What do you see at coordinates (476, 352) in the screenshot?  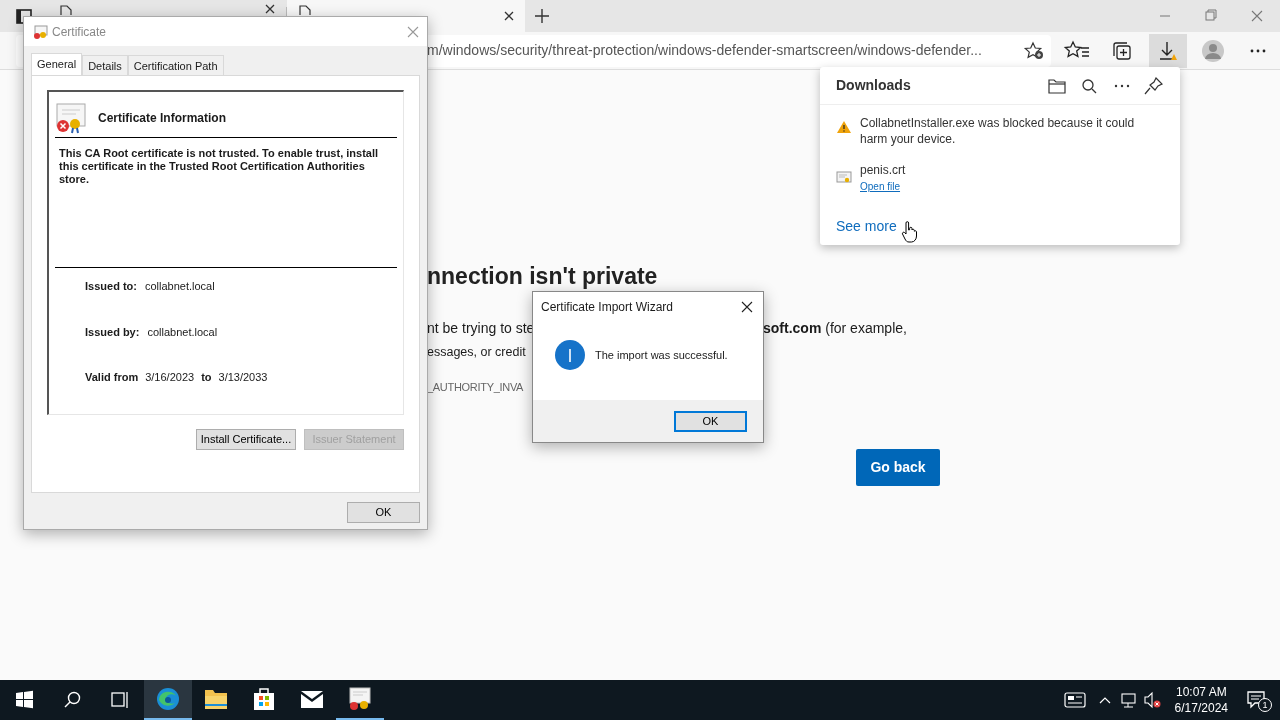 I see `paragraph-text: essages, or credit` at bounding box center [476, 352].